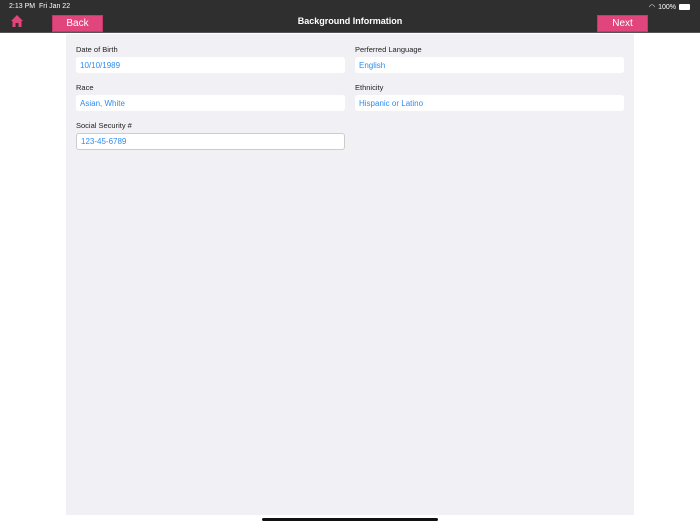 The image size is (700, 525). I want to click on battery-icon, so click(684, 7).